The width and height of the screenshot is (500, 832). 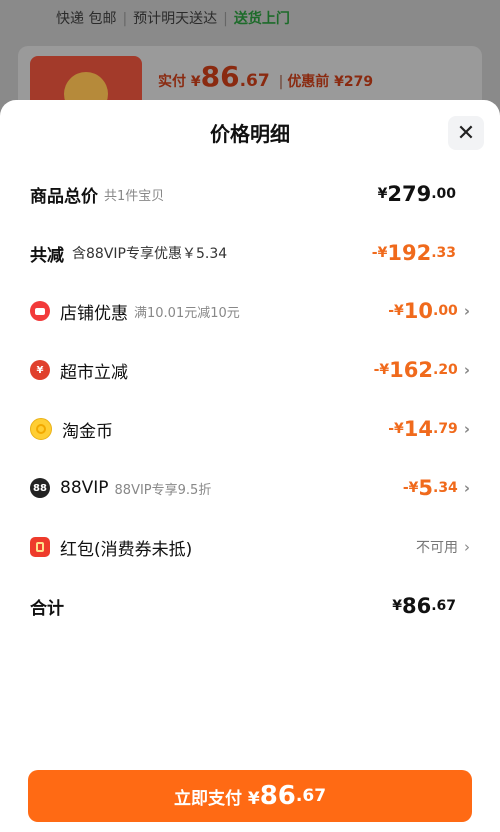 What do you see at coordinates (250, 253) in the screenshot?
I see `row-total-reduce: 共减 含88VIP专享优惠￥5.34 -¥ 192.33` at bounding box center [250, 253].